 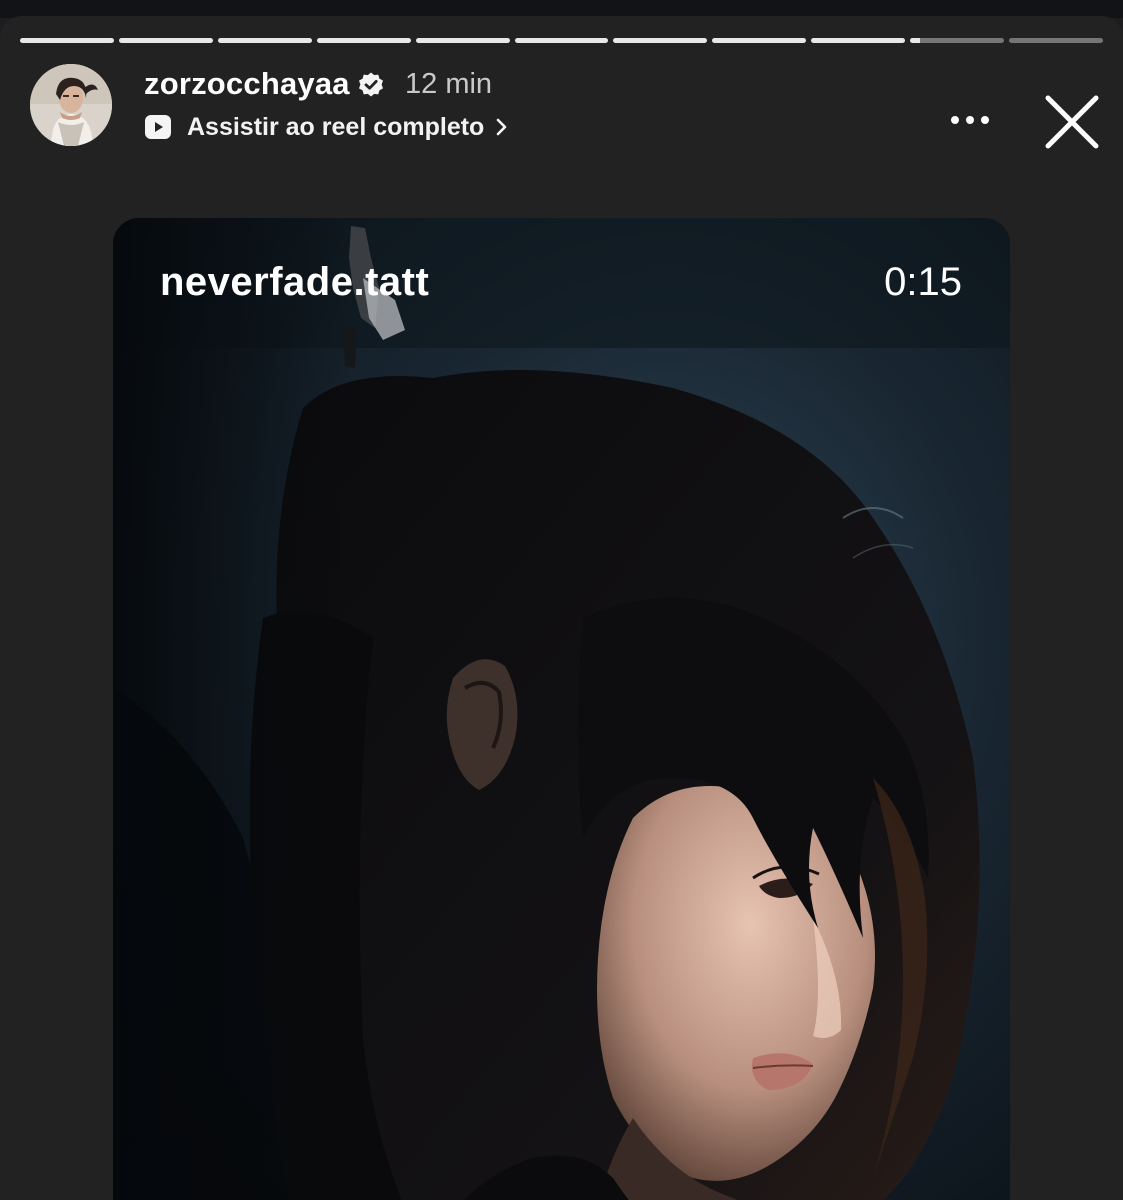 I want to click on close-button, so click(x=1072, y=122).